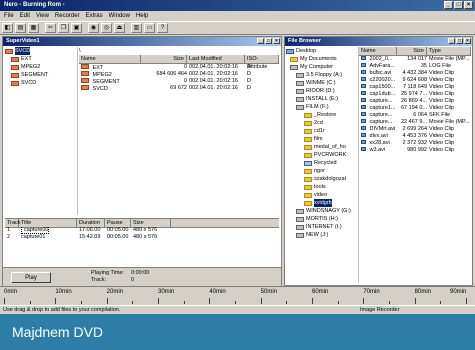 The image size is (475, 350). I want to click on disc-icon, so click(9, 51).